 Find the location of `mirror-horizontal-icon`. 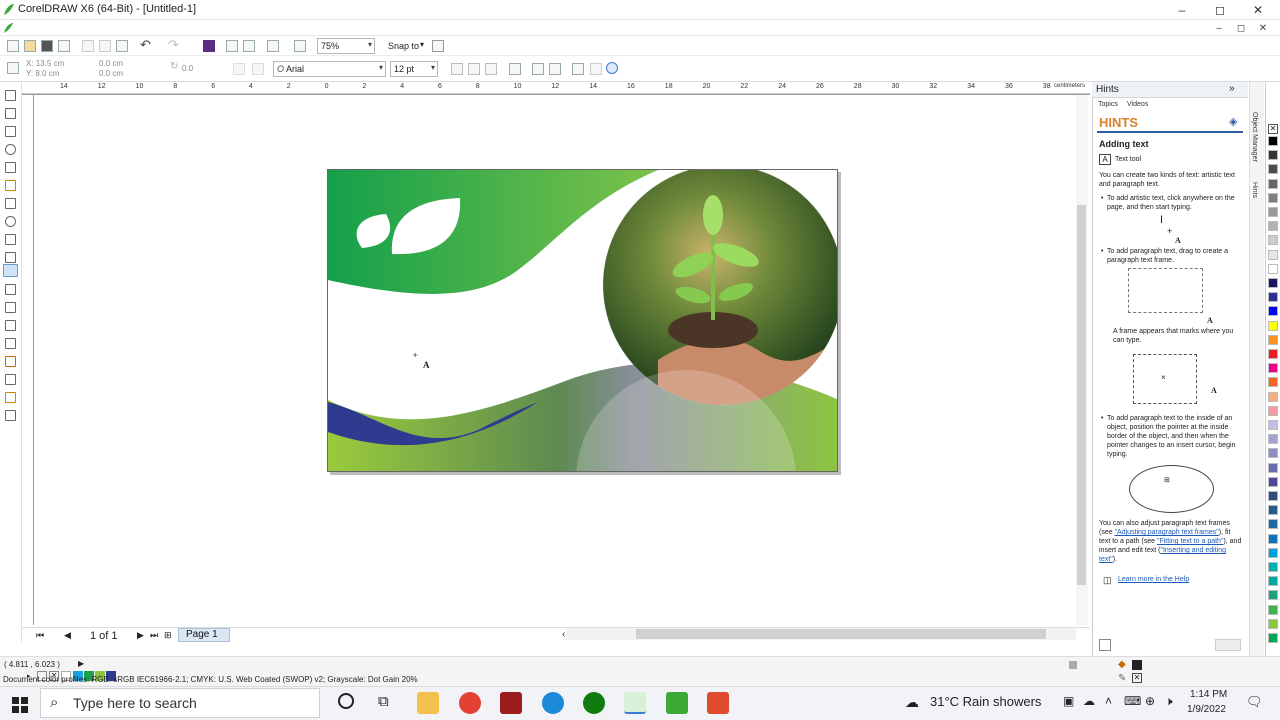

mirror-horizontal-icon is located at coordinates (239, 69).